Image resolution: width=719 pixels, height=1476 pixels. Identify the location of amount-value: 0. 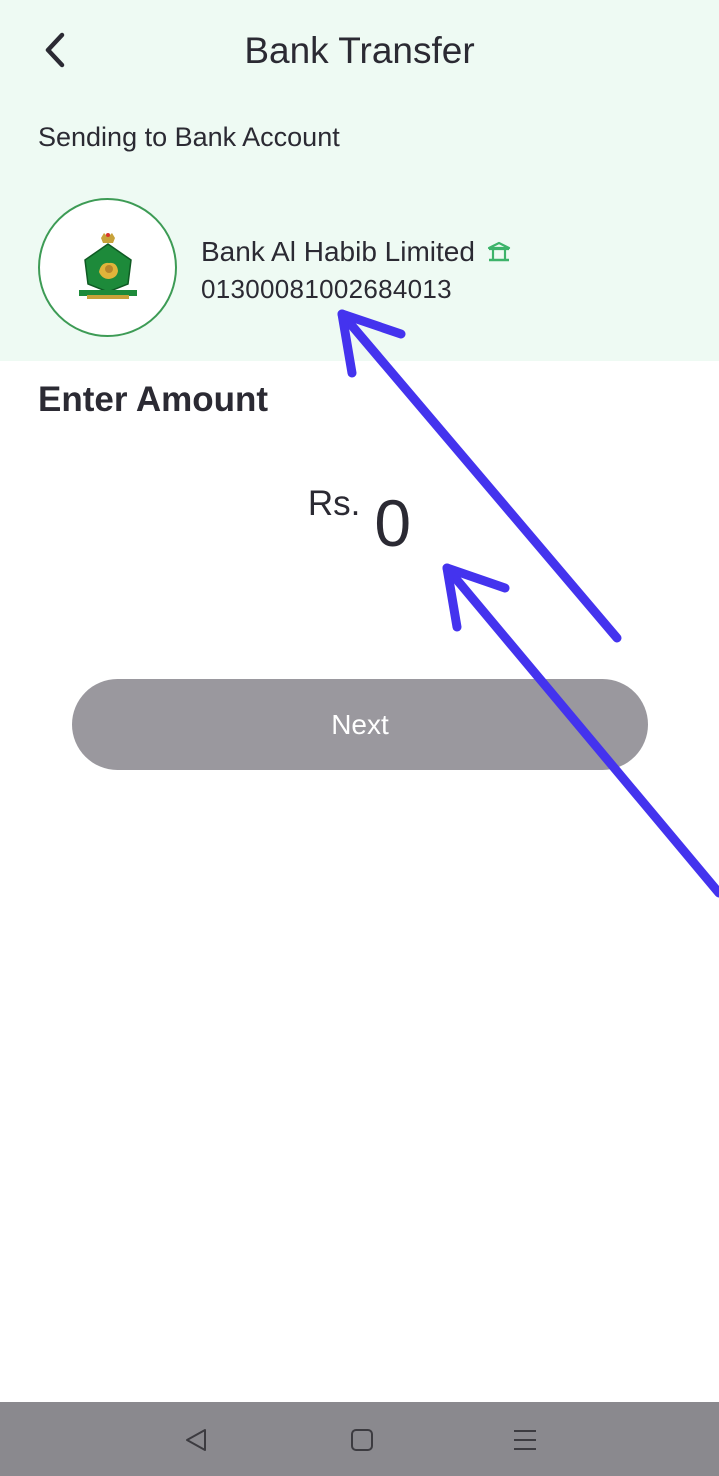
(392, 523).